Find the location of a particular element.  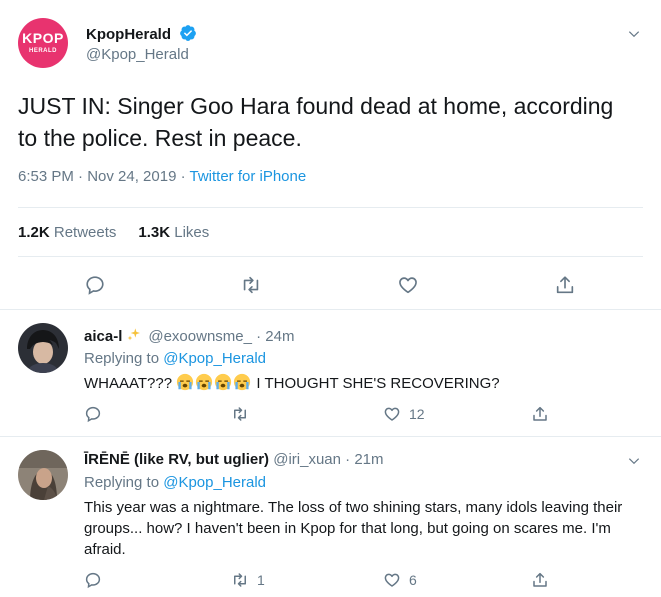

sparkles-emoji-icon is located at coordinates (134, 334).